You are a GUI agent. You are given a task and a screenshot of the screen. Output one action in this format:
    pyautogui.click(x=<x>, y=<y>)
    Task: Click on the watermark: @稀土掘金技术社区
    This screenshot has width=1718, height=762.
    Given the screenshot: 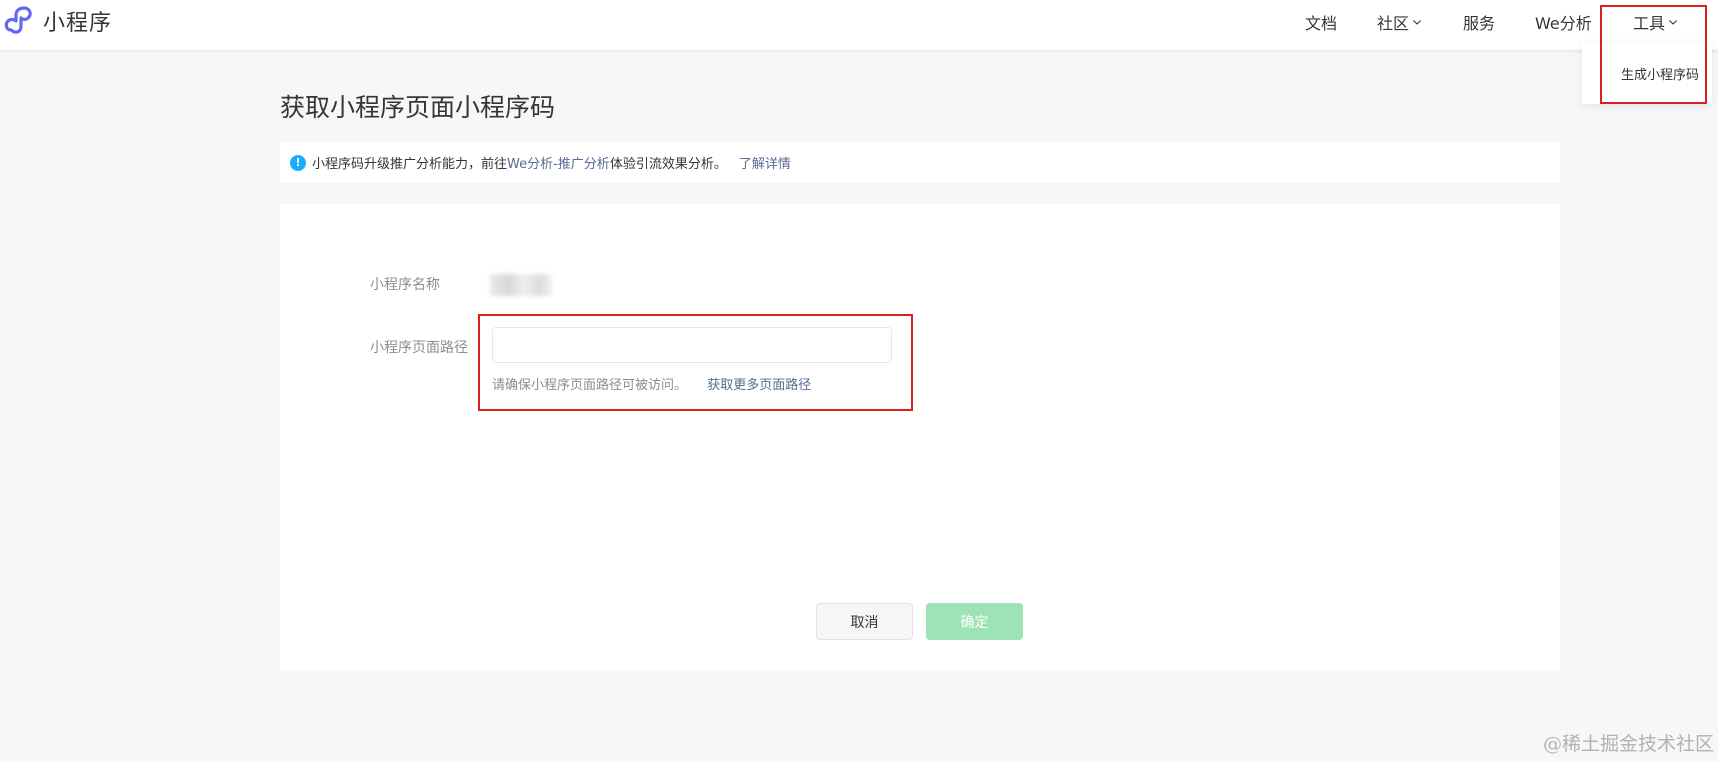 What is the action you would take?
    pyautogui.click(x=1628, y=744)
    